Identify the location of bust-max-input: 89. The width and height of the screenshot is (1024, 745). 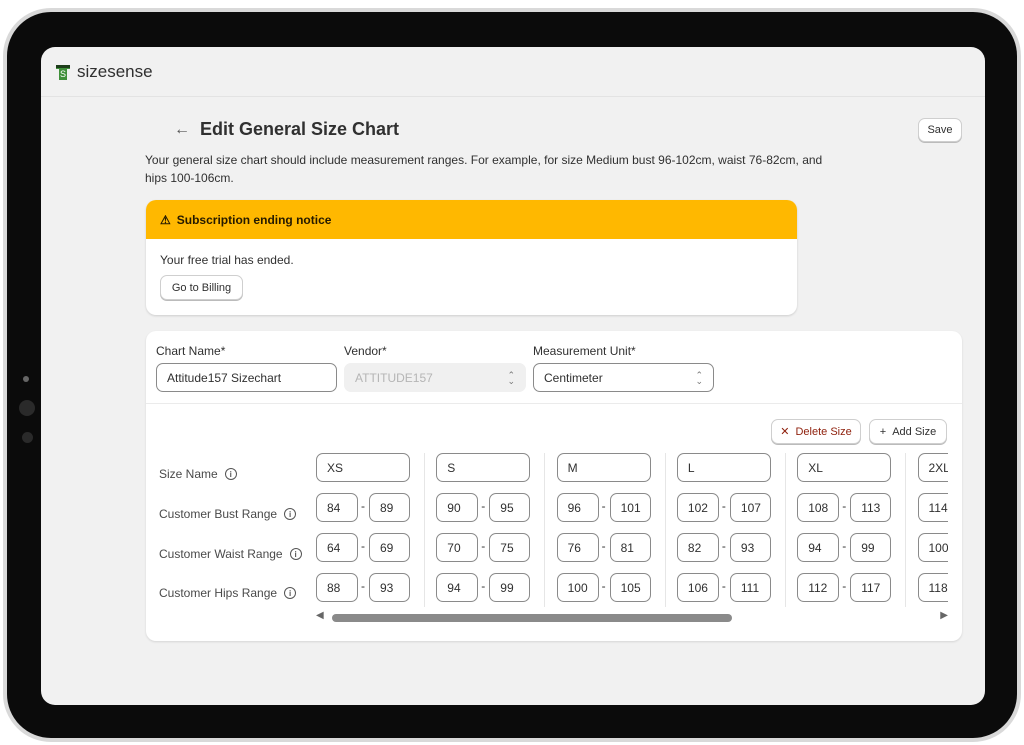
(389, 507).